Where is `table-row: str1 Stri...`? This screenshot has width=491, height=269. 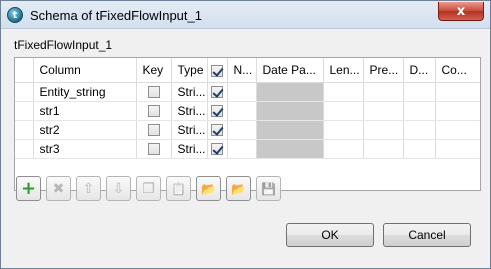
table-row: str1 Stri... is located at coordinates (247, 111).